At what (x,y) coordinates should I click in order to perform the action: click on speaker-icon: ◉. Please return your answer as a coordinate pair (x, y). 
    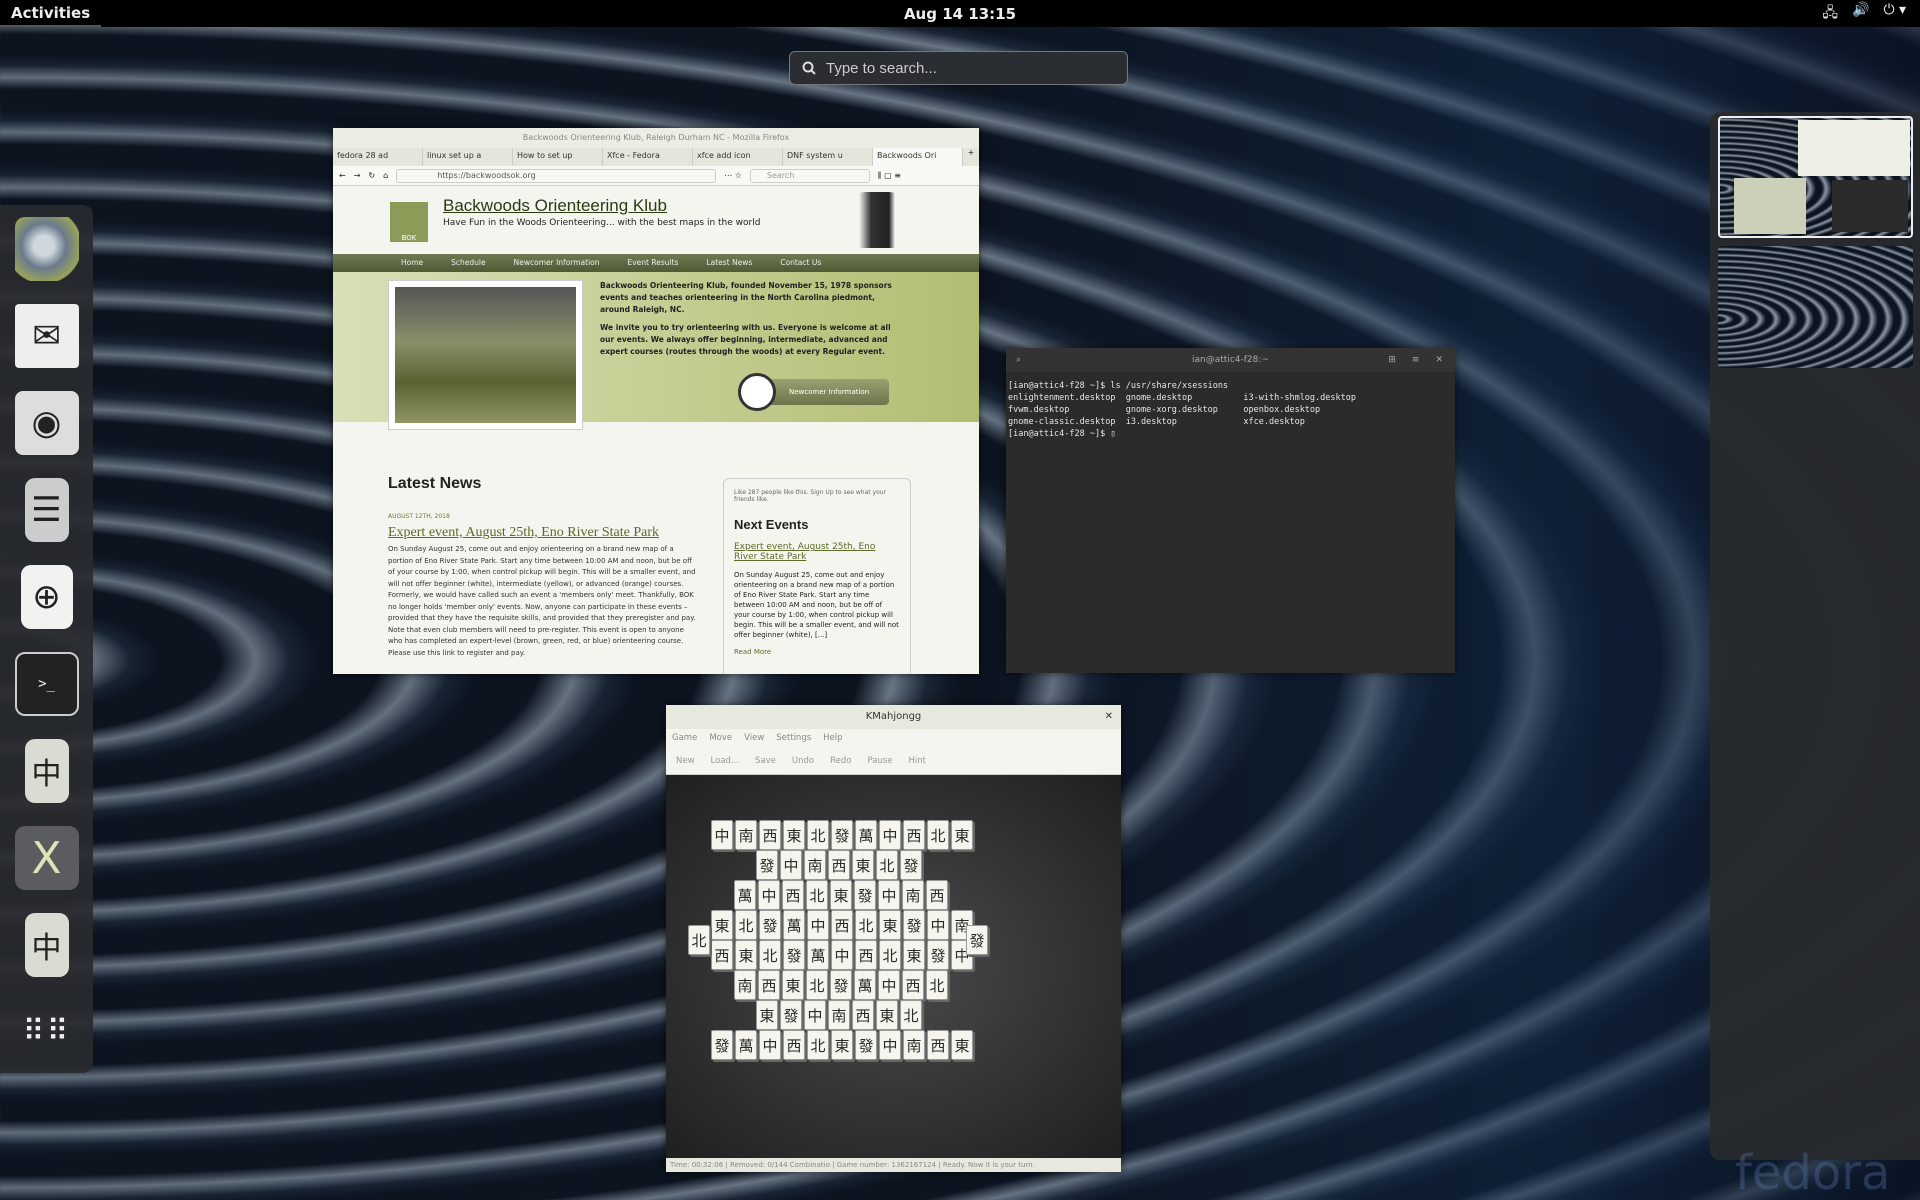
    Looking at the image, I should click on (46, 423).